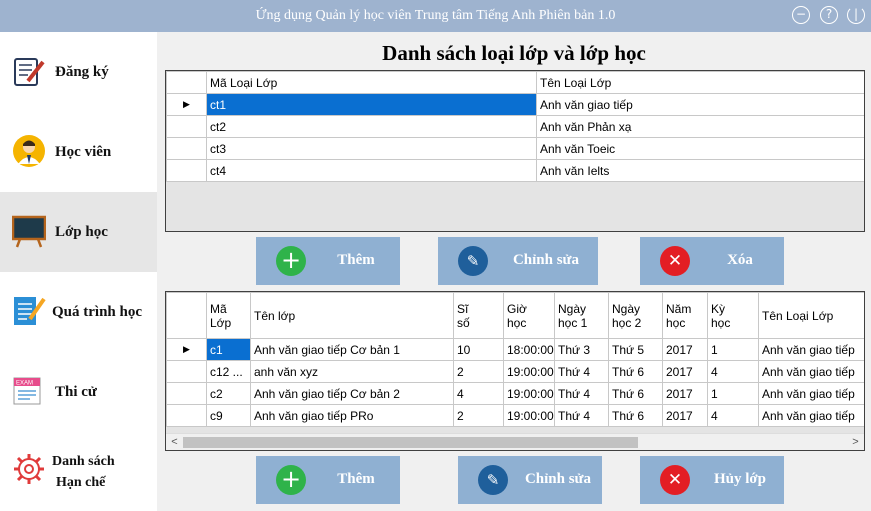 This screenshot has width=871, height=511. I want to click on power-icon: |, so click(856, 15).